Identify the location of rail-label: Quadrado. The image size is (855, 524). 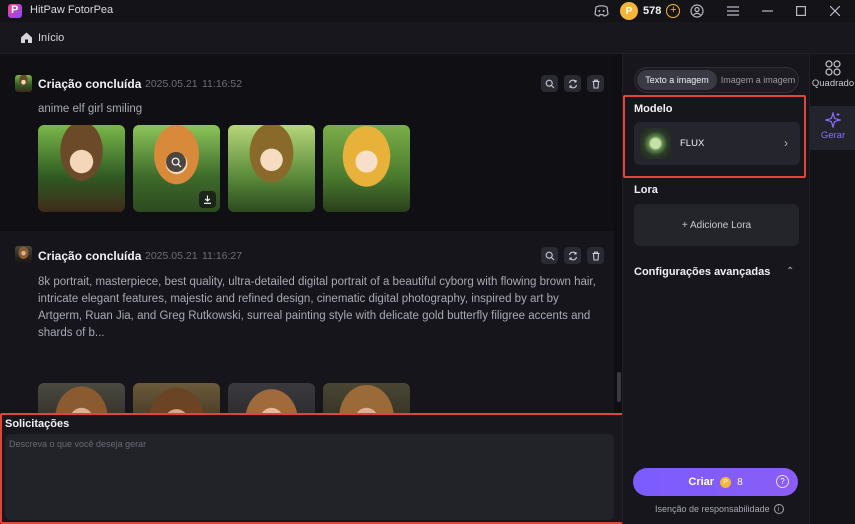
(833, 83).